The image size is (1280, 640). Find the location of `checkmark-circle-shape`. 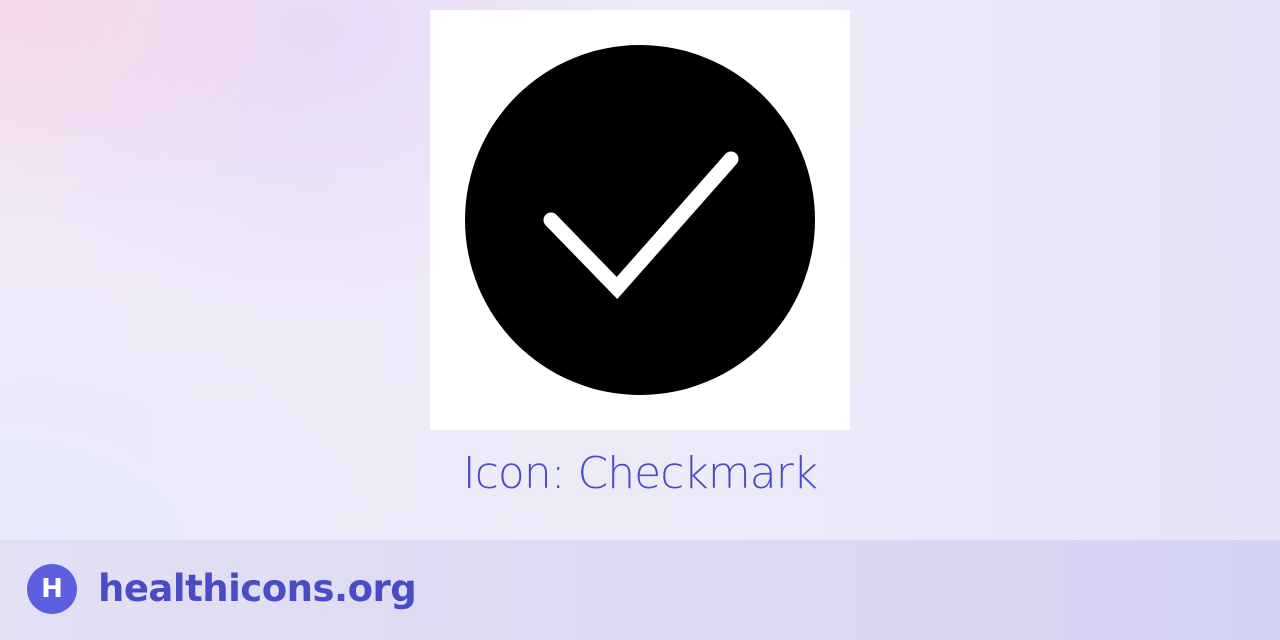

checkmark-circle-shape is located at coordinates (640, 220).